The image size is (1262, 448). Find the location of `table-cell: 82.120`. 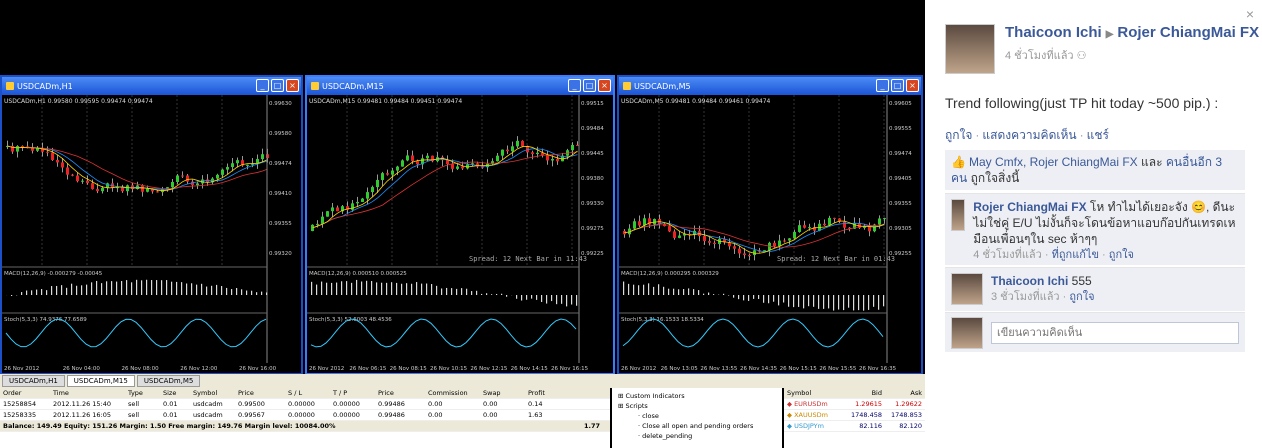

table-cell: 82.120 is located at coordinates (910, 426).